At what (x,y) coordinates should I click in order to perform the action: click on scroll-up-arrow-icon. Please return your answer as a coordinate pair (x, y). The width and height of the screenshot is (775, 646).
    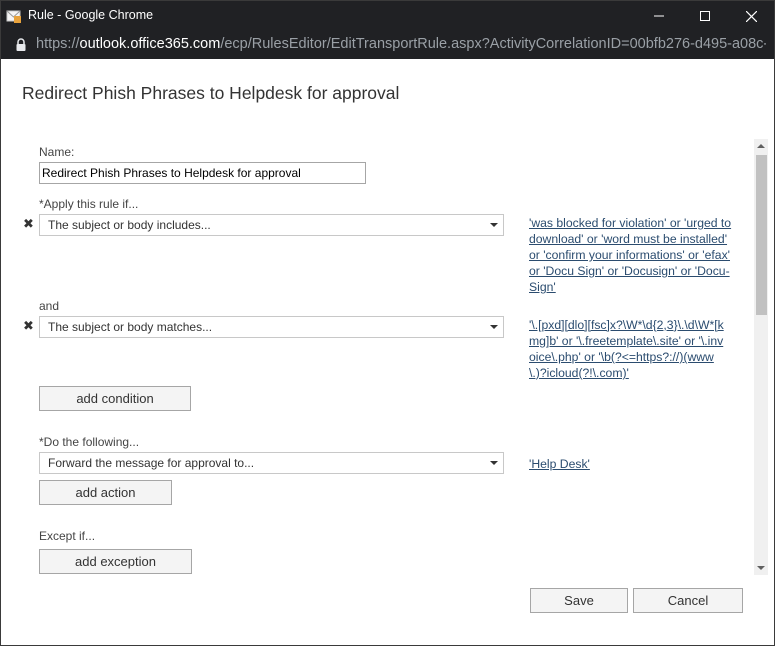
    Looking at the image, I should click on (761, 146).